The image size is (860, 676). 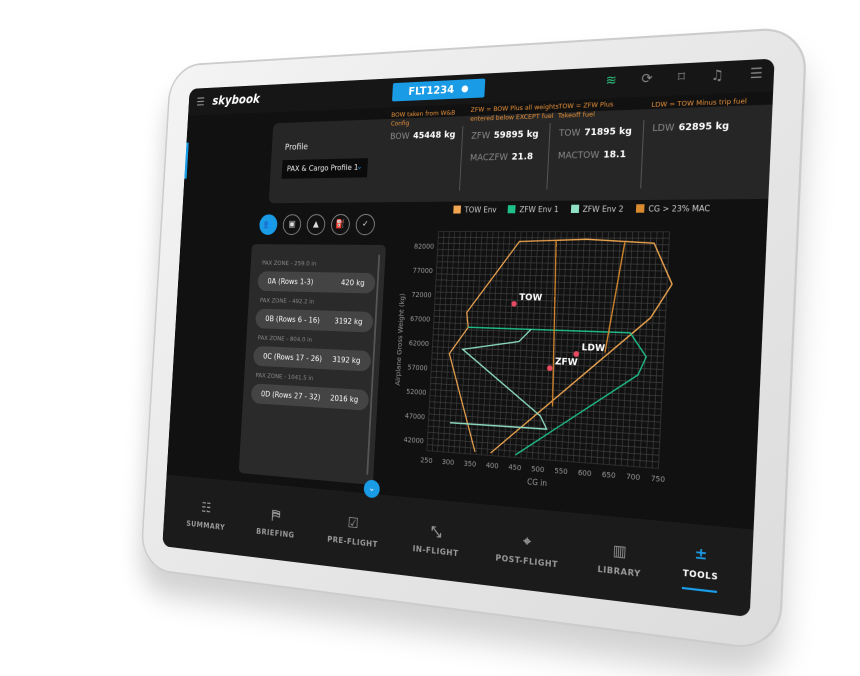 What do you see at coordinates (427, 118) in the screenshot?
I see `bow-note: BOW taken from W&B Config` at bounding box center [427, 118].